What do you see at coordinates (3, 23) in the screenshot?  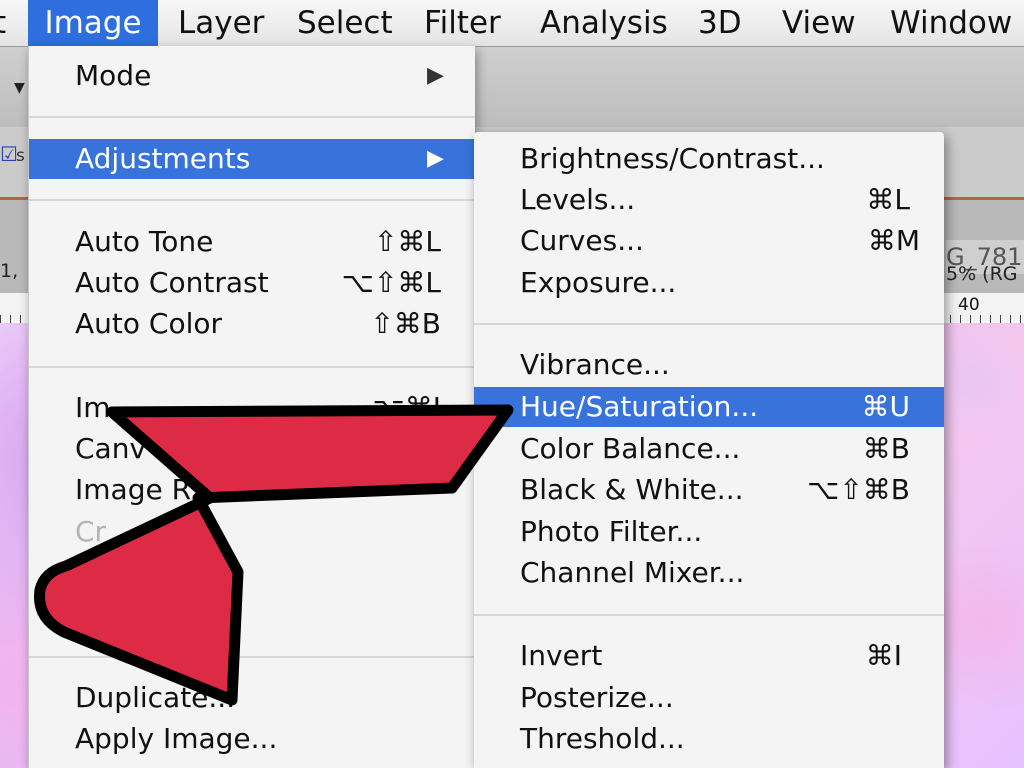 I see `menu-edit: t` at bounding box center [3, 23].